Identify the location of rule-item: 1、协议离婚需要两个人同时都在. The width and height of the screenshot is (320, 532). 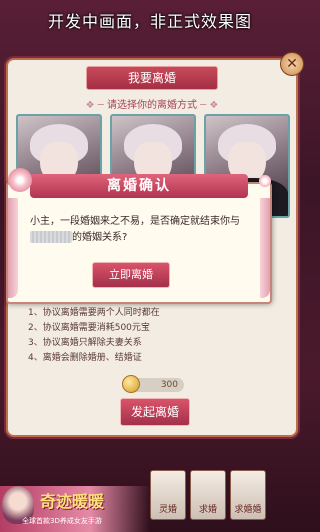
(94, 313).